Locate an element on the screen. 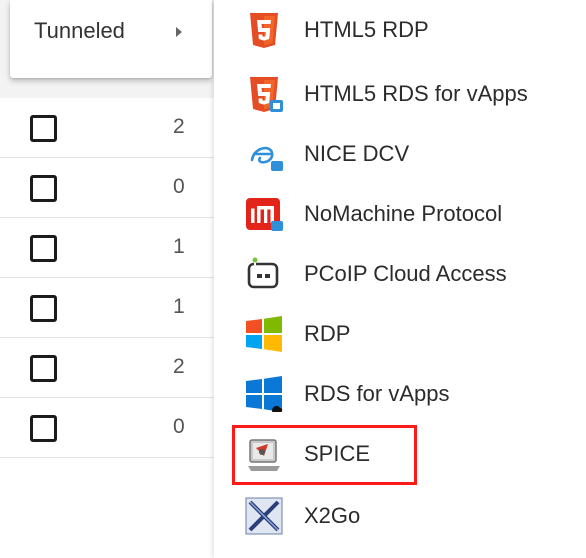  submenu-item-label: NoMachine Protocol is located at coordinates (403, 213).